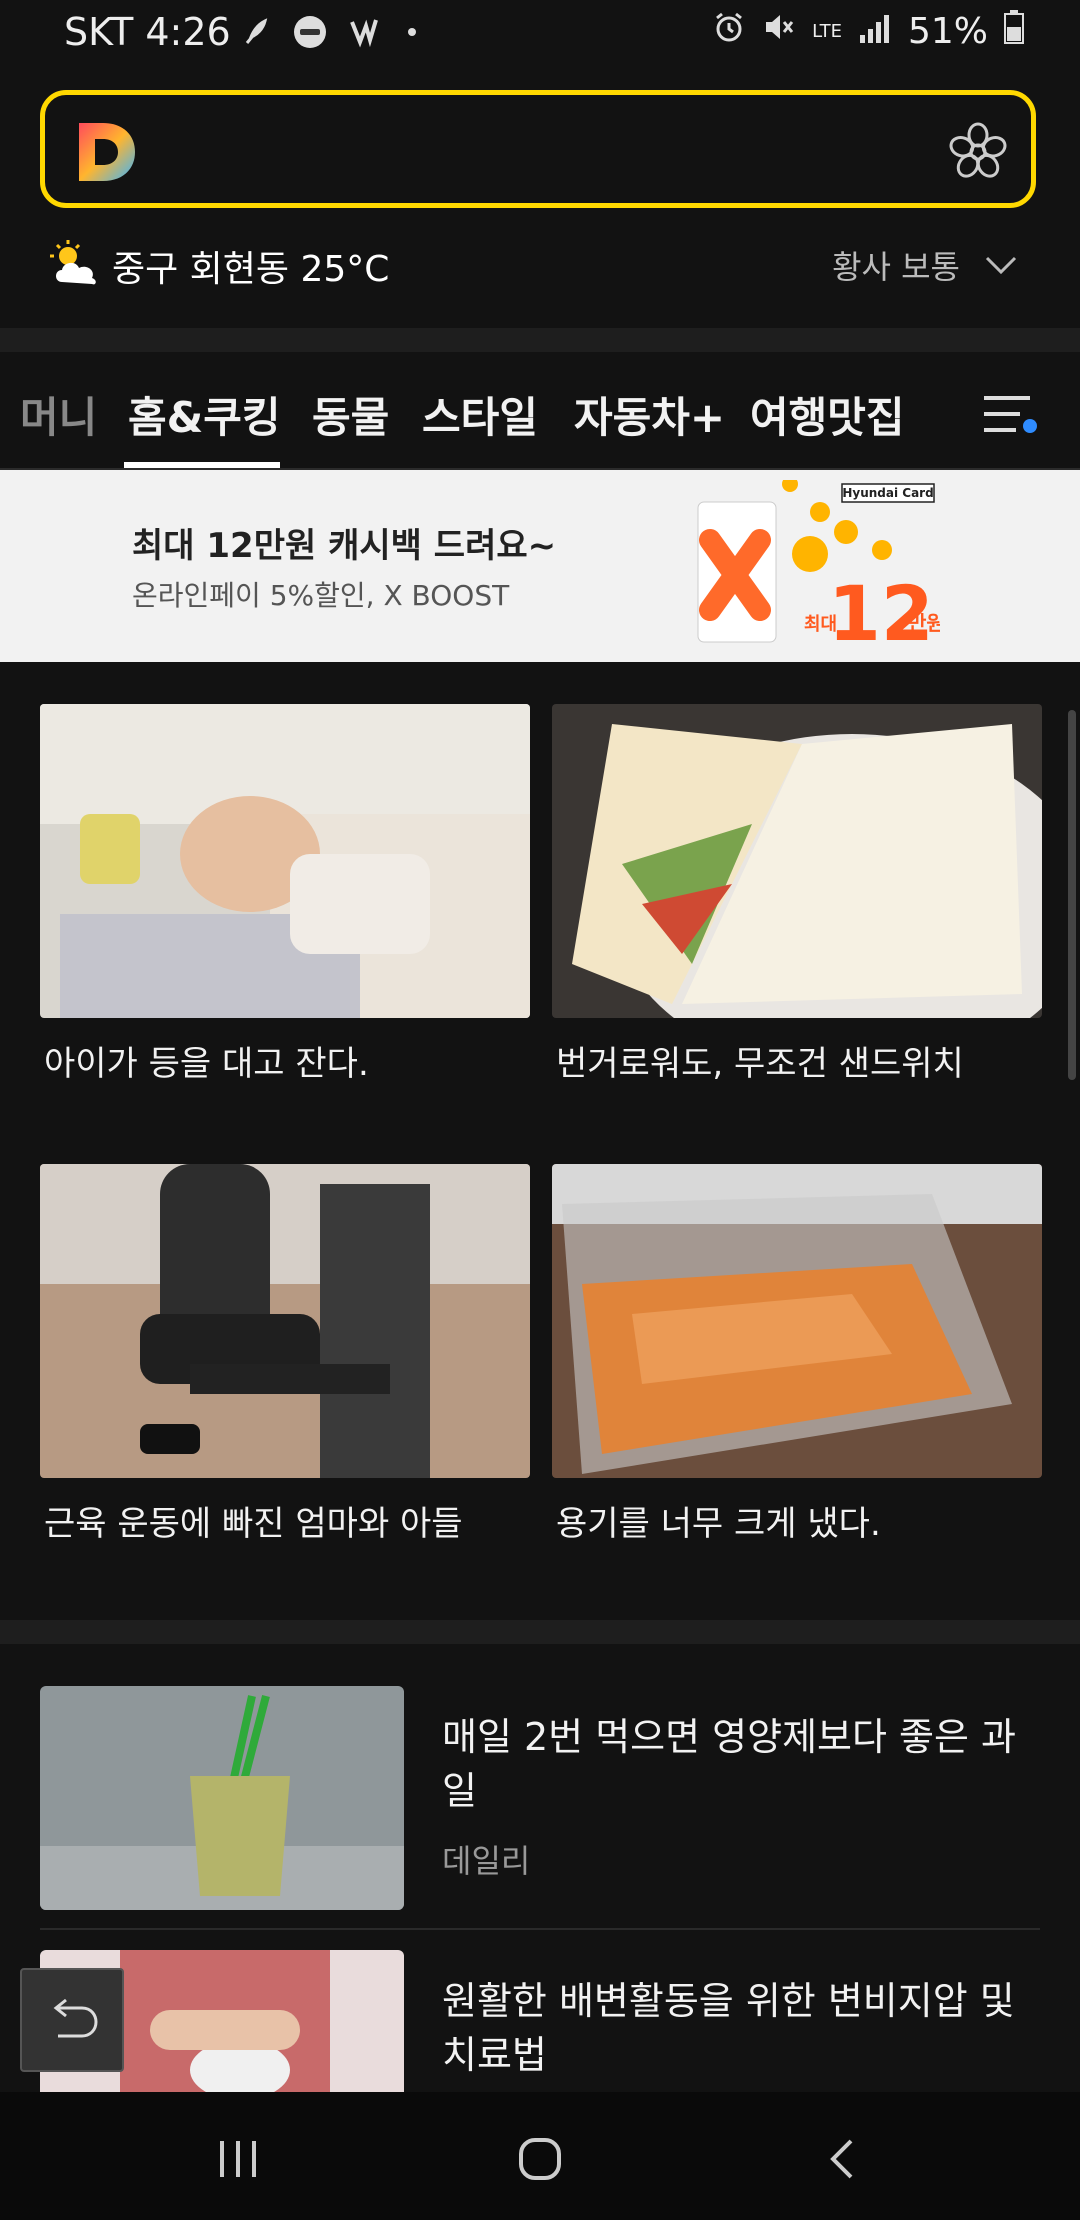 This screenshot has width=1080, height=2220. Describe the element at coordinates (364, 32) in the screenshot. I see `lightning-icon` at that location.